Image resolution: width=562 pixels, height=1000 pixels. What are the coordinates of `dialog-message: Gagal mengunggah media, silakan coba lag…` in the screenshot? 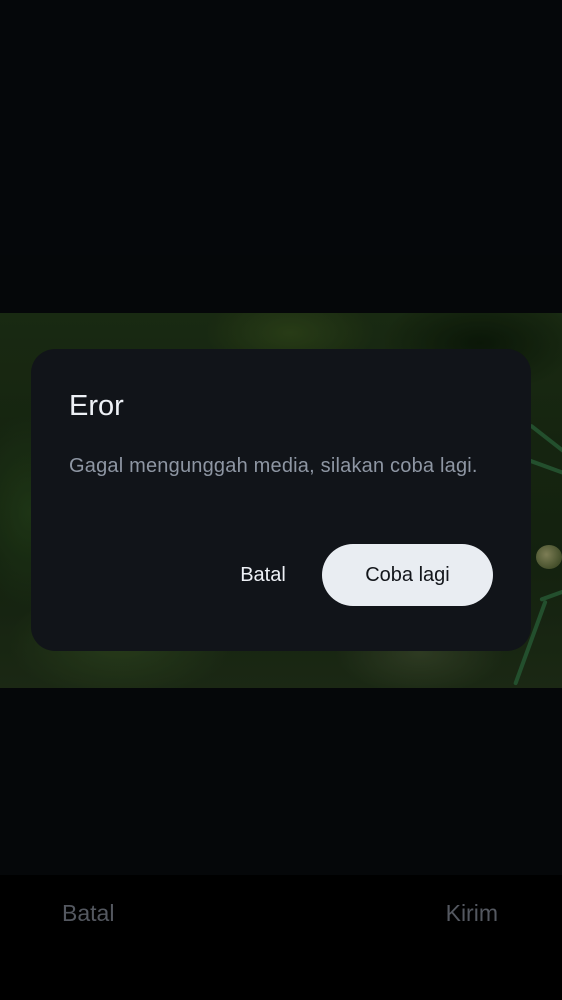 It's located at (273, 466).